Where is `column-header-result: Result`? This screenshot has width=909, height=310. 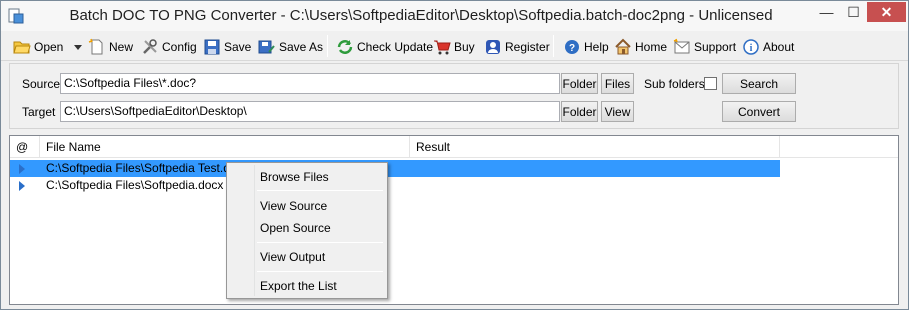 column-header-result: Result is located at coordinates (595, 147).